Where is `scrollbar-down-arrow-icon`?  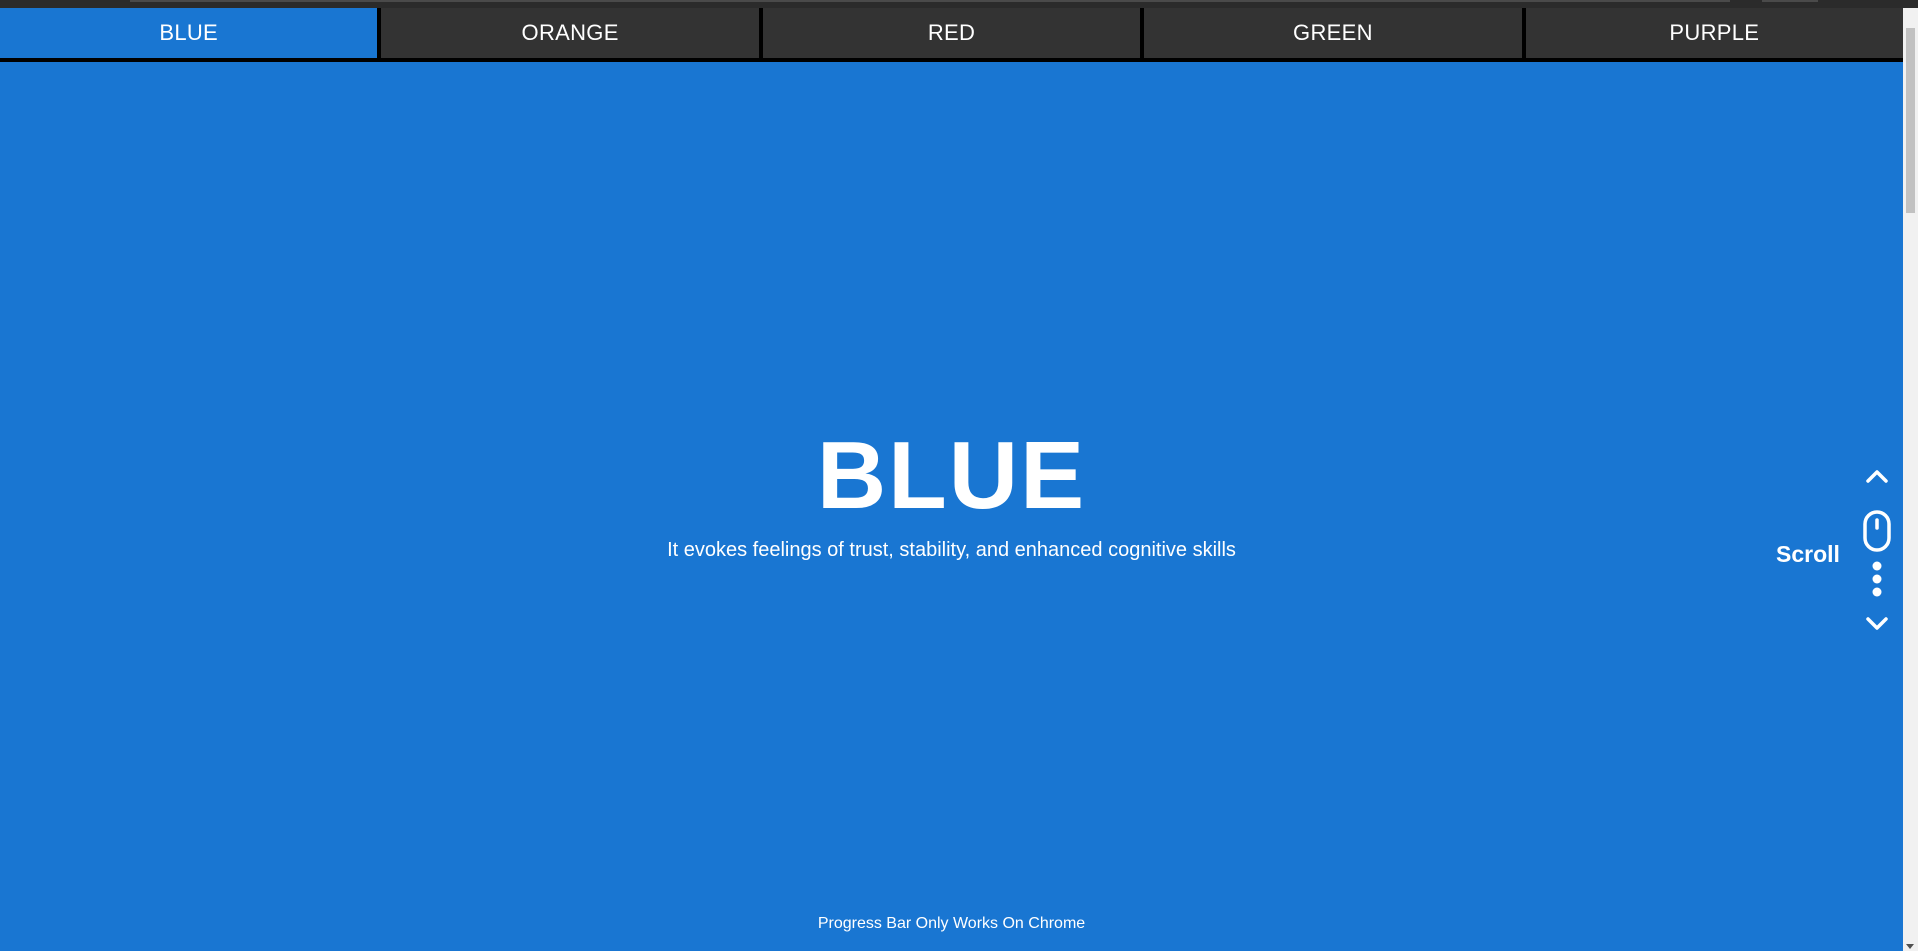
scrollbar-down-arrow-icon is located at coordinates (1910, 946).